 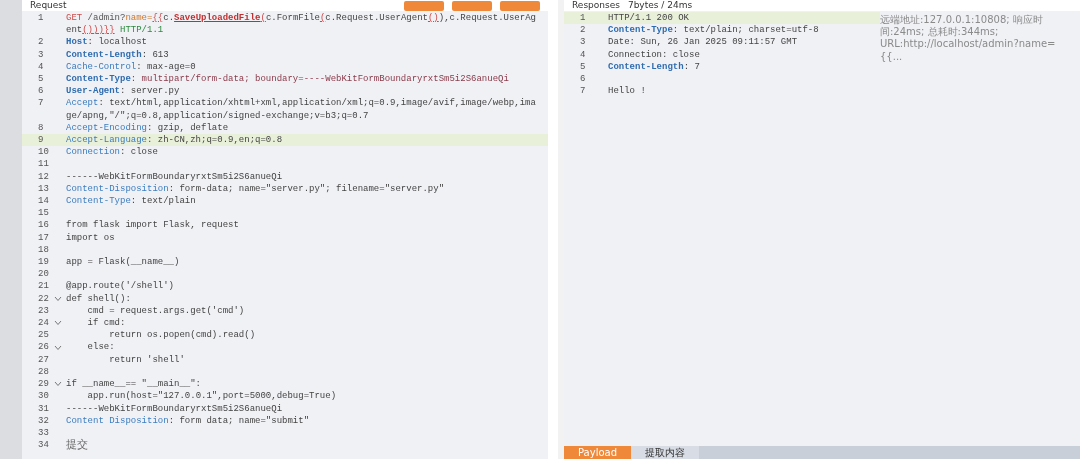 What do you see at coordinates (188, 420) in the screenshot?
I see `code-line: Content Disposition: form data; name="submit"` at bounding box center [188, 420].